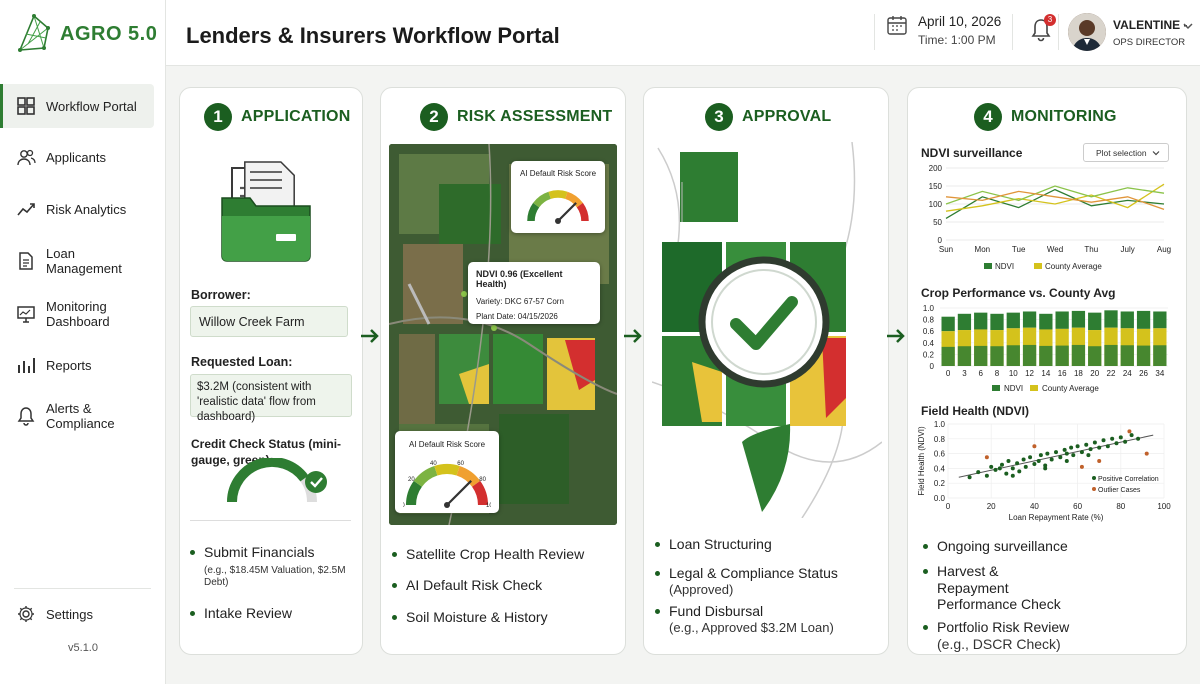 The image size is (1200, 684). I want to click on sidebar-item-risk-analytics: Risk Analytics, so click(77, 209).